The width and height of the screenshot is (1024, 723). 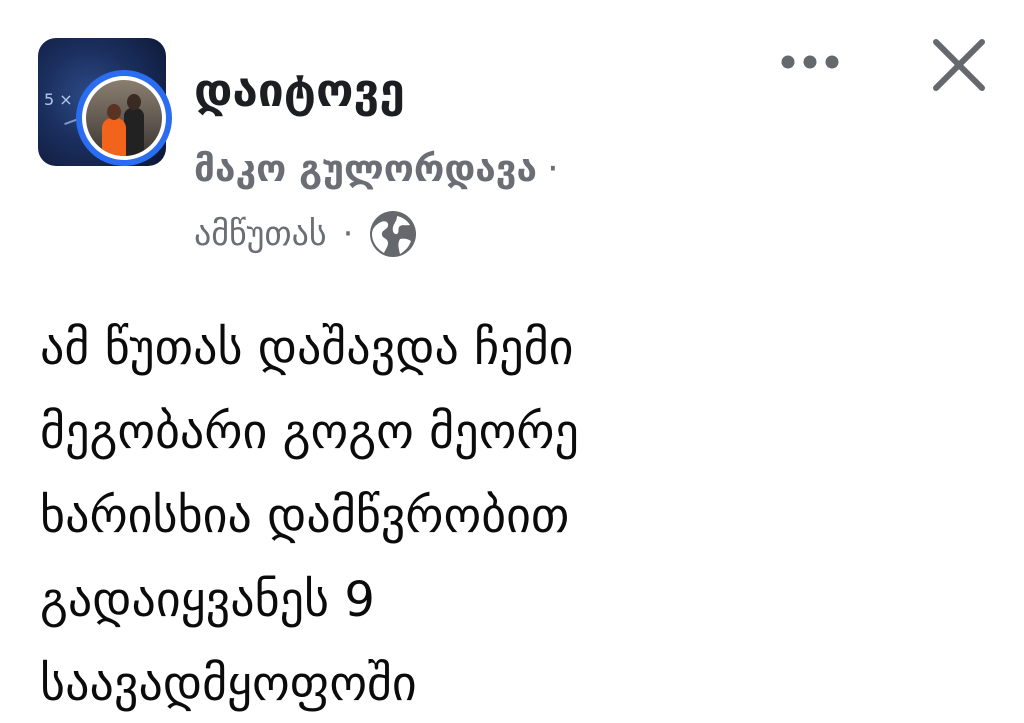 I want to click on author-avatar, so click(x=124, y=118).